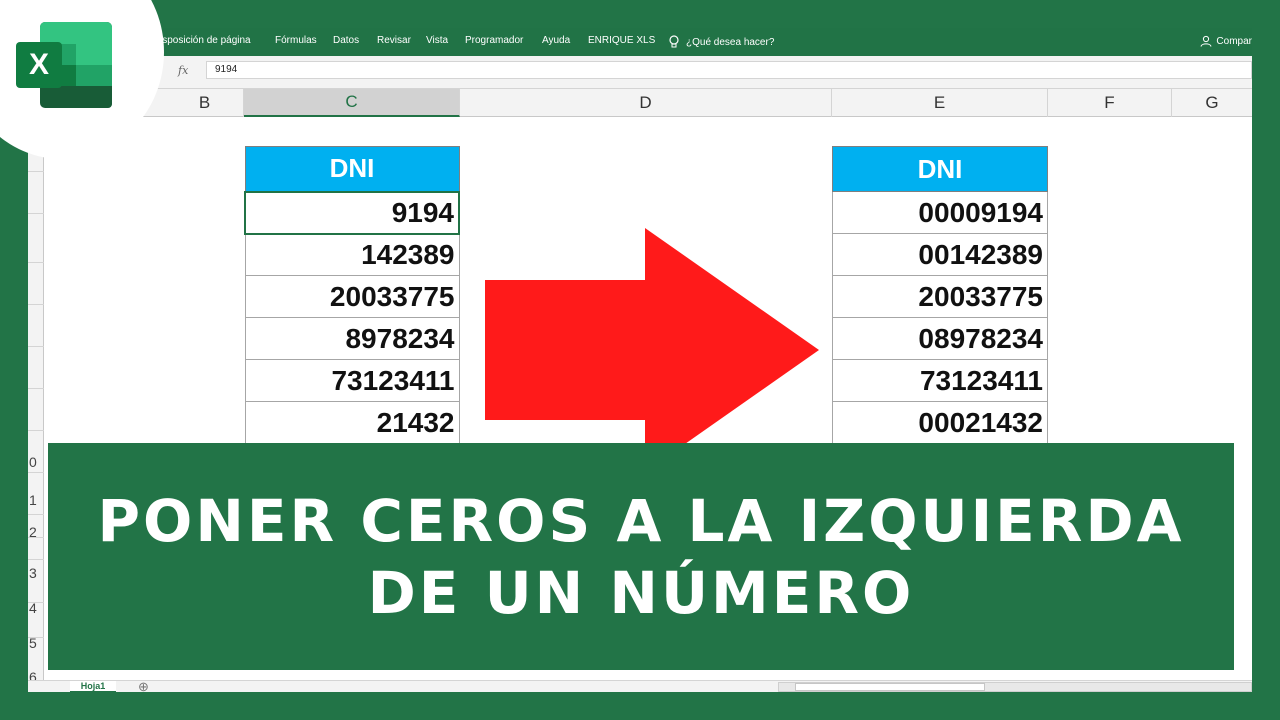 Image resolution: width=1280 pixels, height=720 pixels. What do you see at coordinates (641, 592) in the screenshot?
I see `banner-title-line-2: DE UN NÚMERO` at bounding box center [641, 592].